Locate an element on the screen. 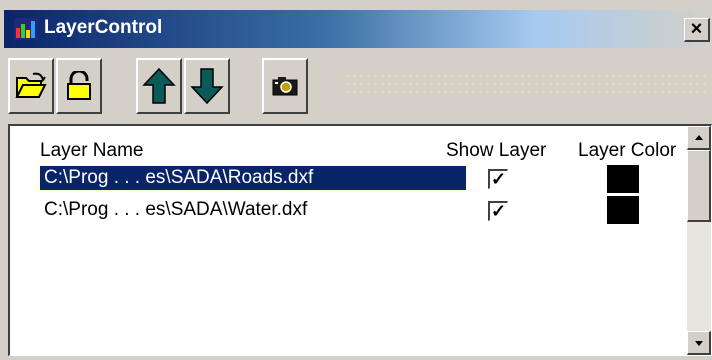 Image resolution: width=712 pixels, height=360 pixels. move-up-button is located at coordinates (159, 86).